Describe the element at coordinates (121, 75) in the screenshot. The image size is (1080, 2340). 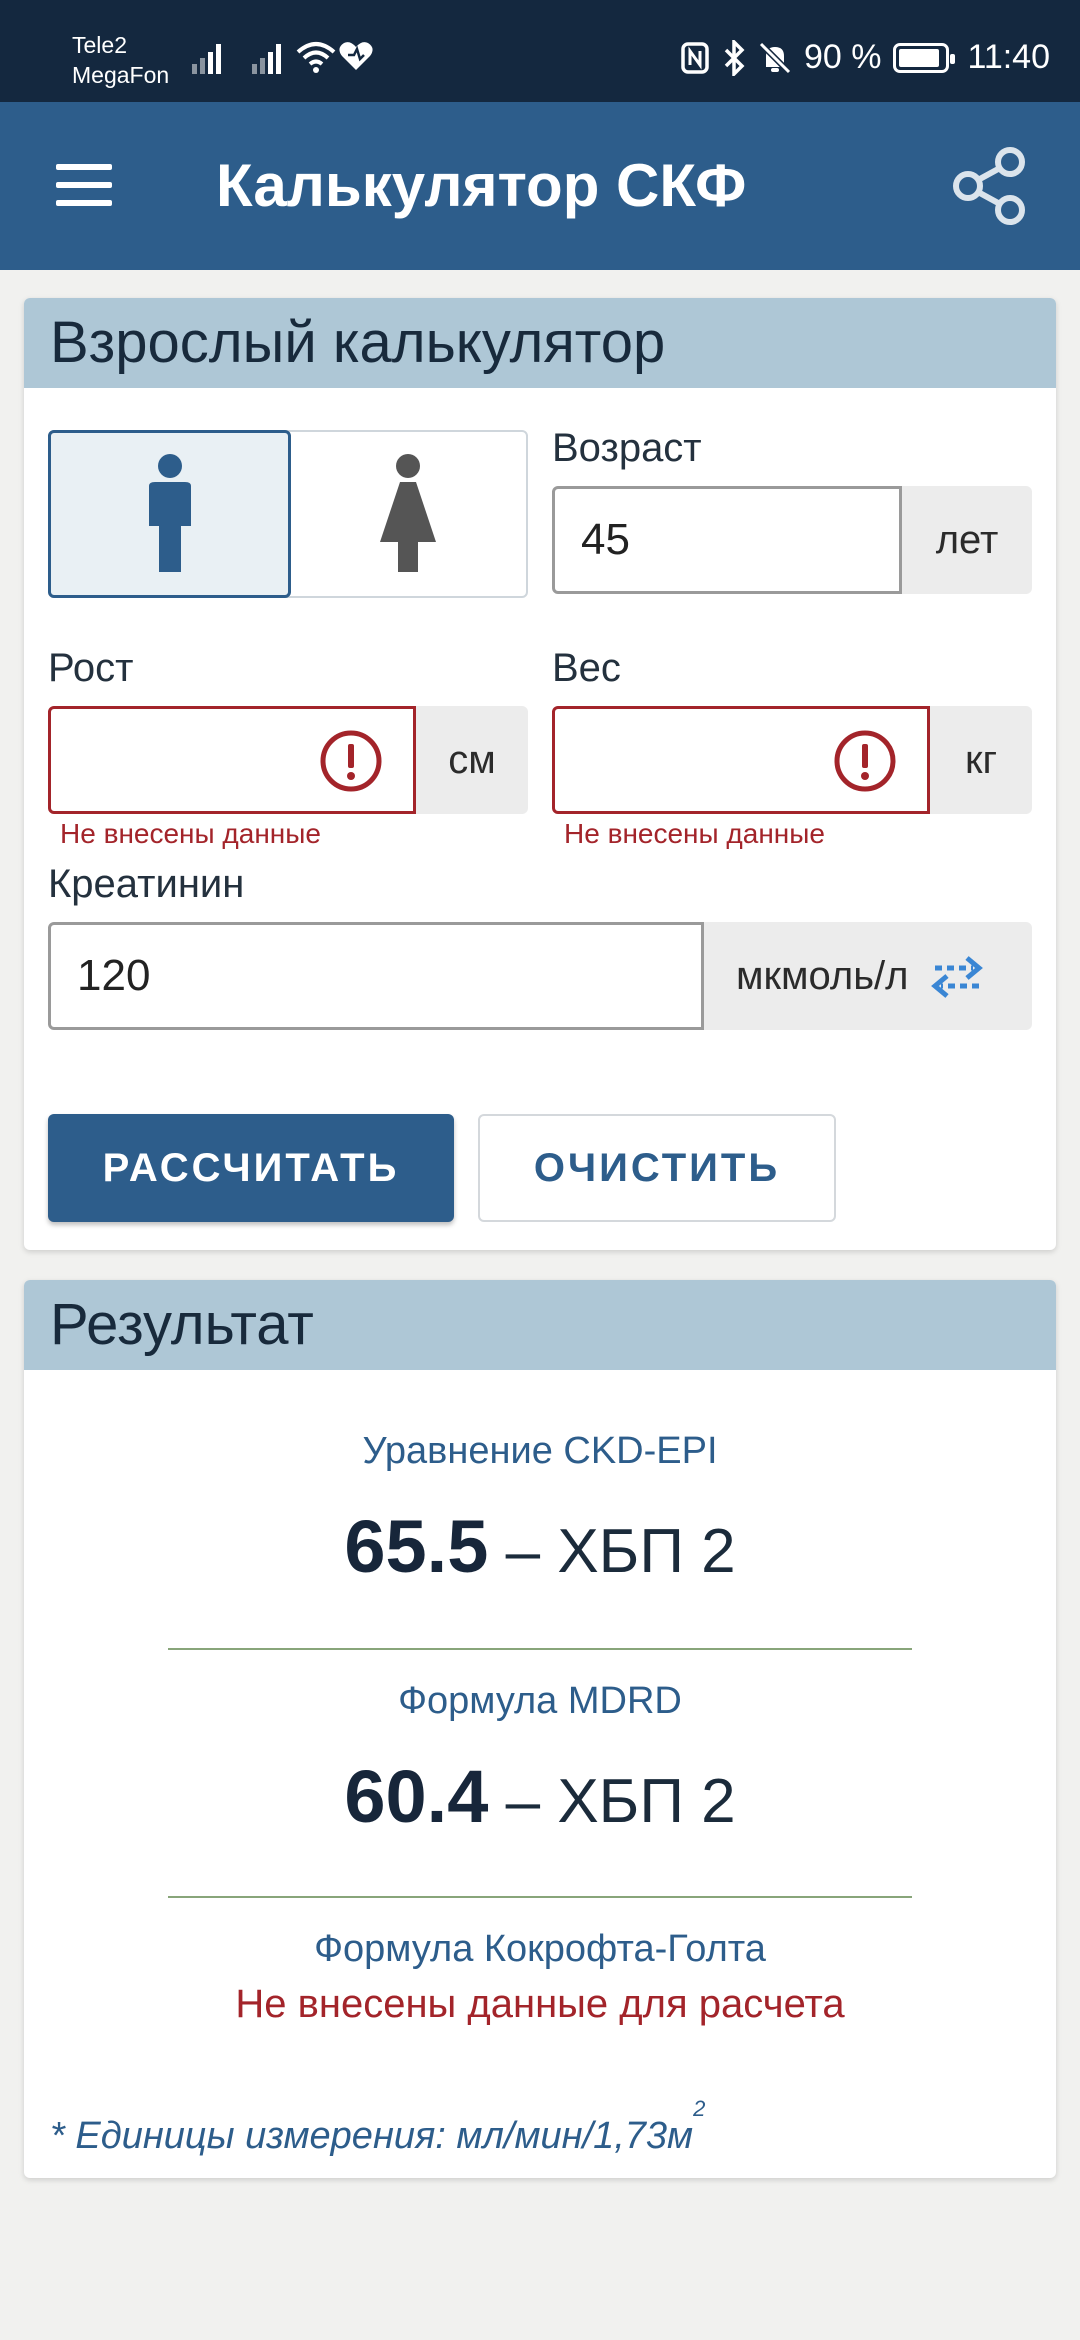
I see `carrier-2: MegaFon` at that location.